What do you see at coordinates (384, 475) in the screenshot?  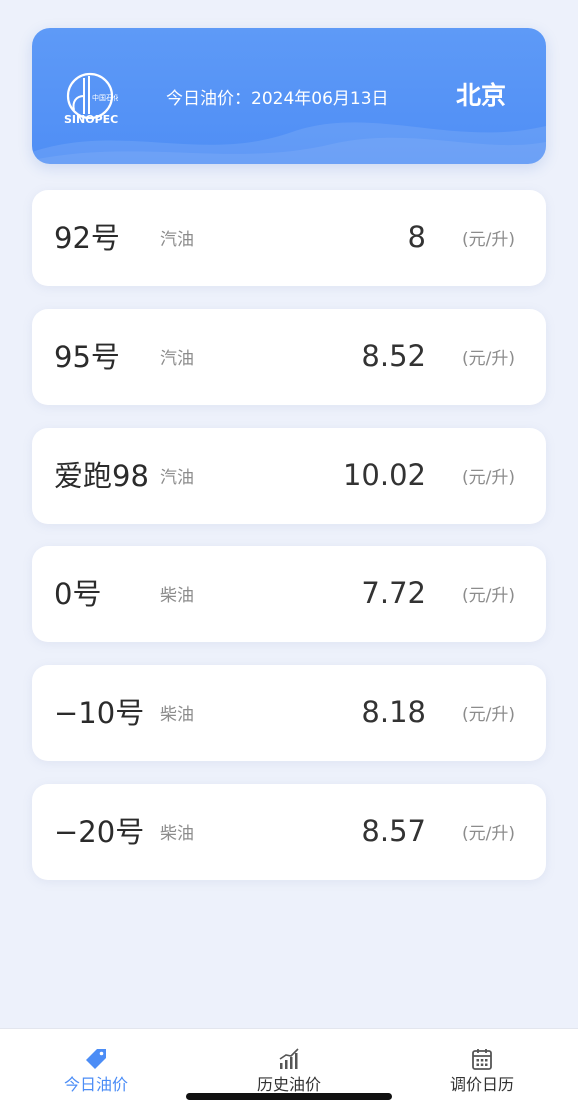 I see `fuel-price: 10.02` at bounding box center [384, 475].